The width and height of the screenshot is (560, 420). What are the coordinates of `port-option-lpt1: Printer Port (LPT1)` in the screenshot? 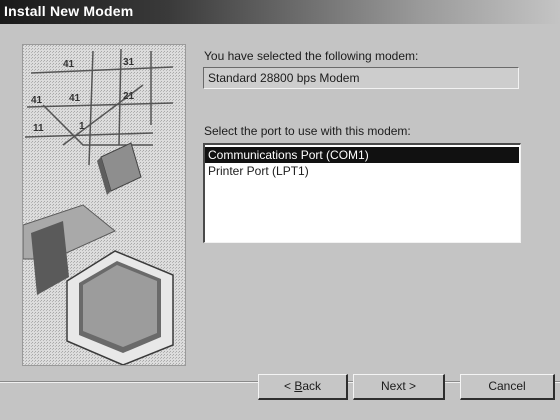 It's located at (362, 171).